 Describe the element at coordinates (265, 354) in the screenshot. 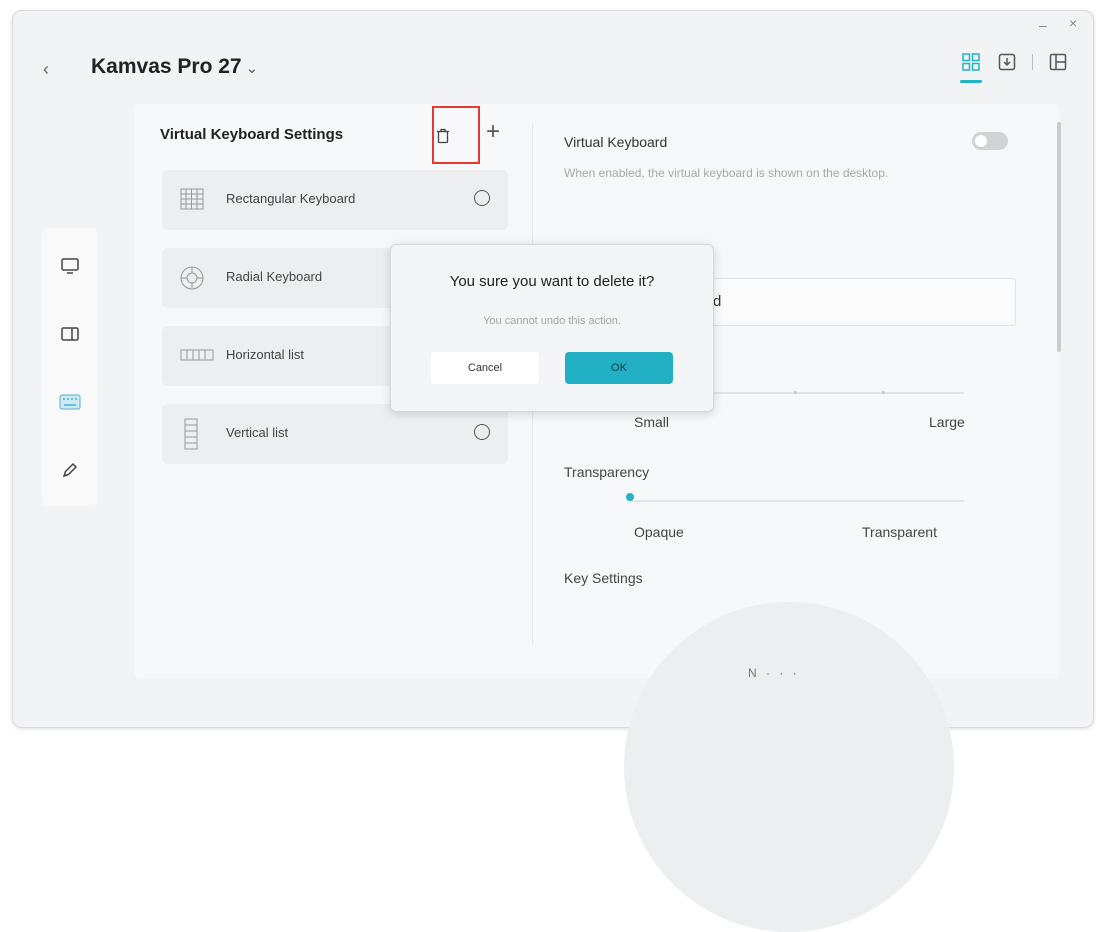

I see `keyboard-item-label: Horizontal list` at that location.